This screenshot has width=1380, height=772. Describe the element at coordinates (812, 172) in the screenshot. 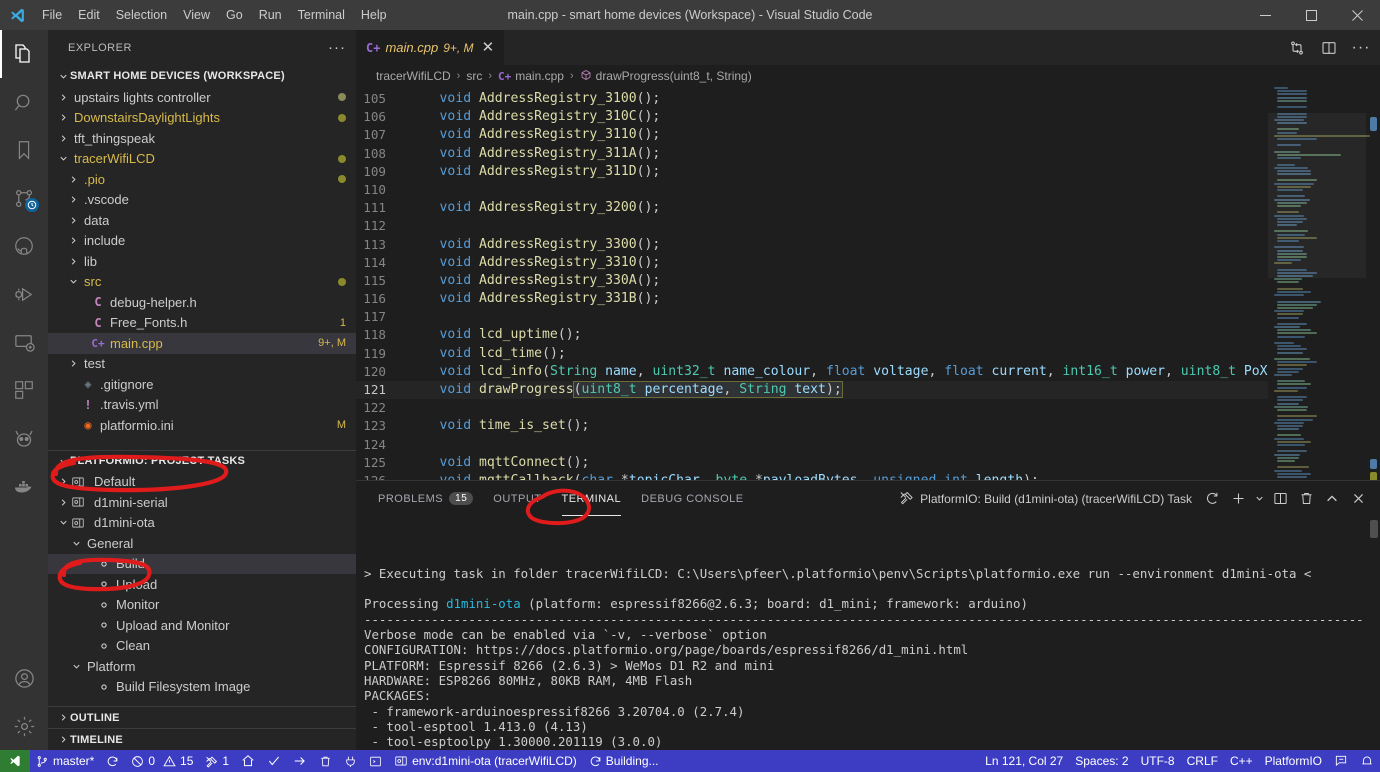

I see `code-line: 109 void AddressRegistry_311D();` at that location.